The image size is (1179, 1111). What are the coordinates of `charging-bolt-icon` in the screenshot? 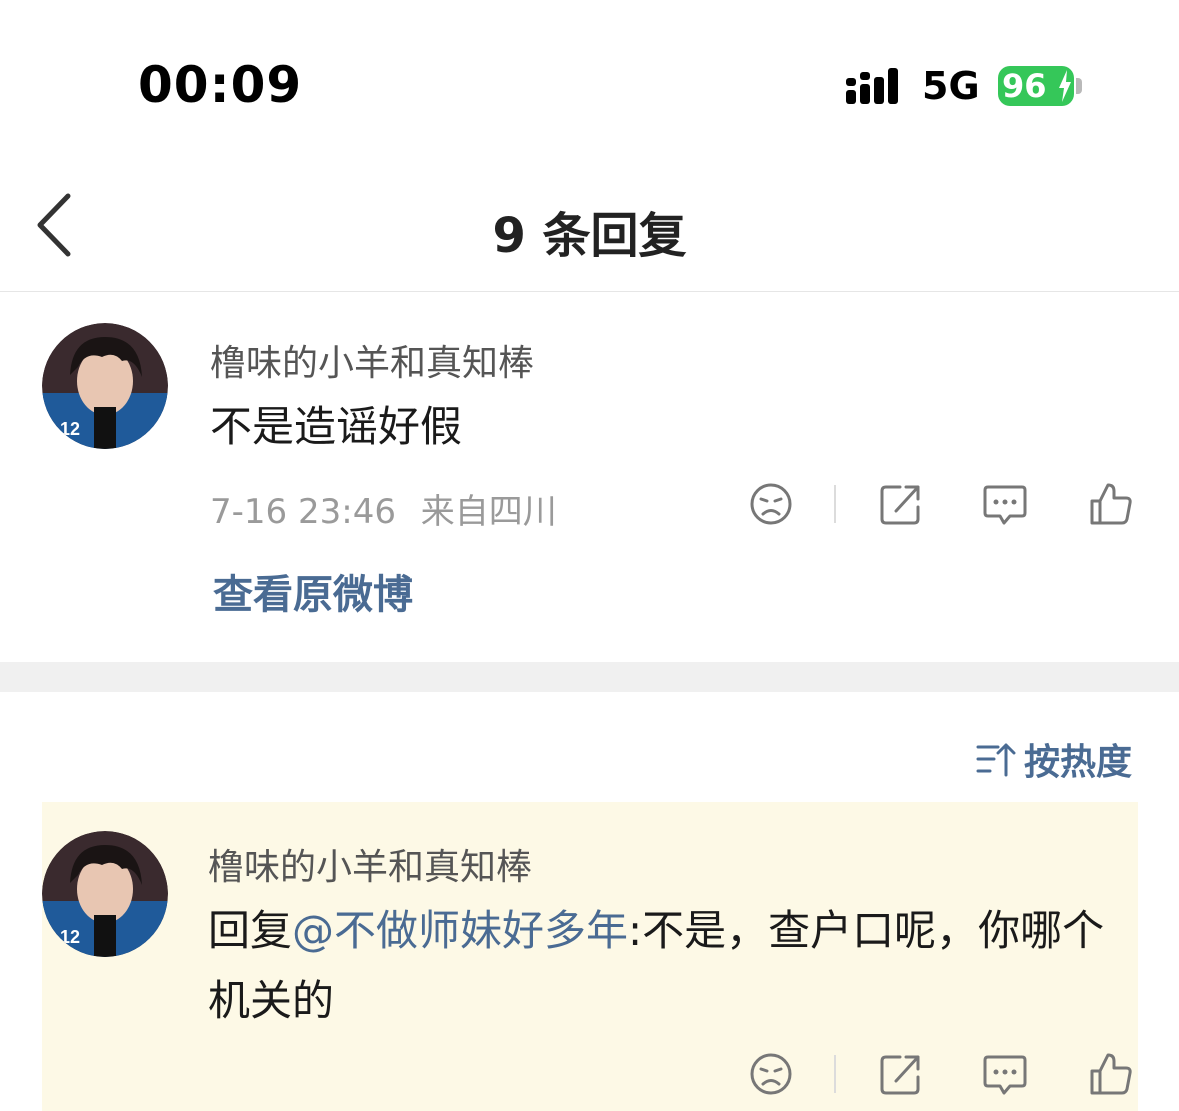 It's located at (1065, 86).